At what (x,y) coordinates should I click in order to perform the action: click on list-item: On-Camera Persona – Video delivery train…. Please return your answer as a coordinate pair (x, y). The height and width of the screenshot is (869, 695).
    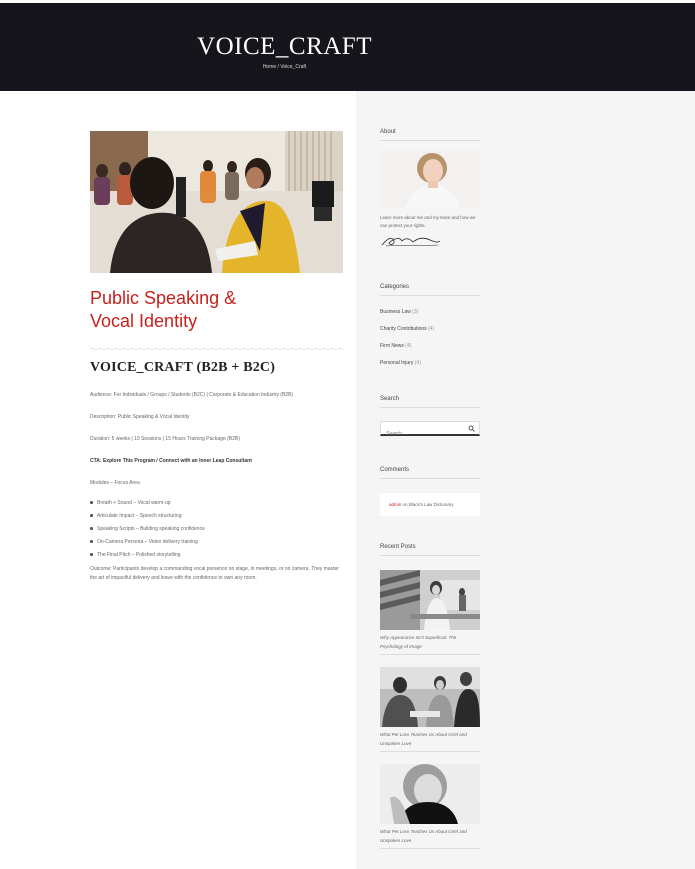
    Looking at the image, I should click on (216, 542).